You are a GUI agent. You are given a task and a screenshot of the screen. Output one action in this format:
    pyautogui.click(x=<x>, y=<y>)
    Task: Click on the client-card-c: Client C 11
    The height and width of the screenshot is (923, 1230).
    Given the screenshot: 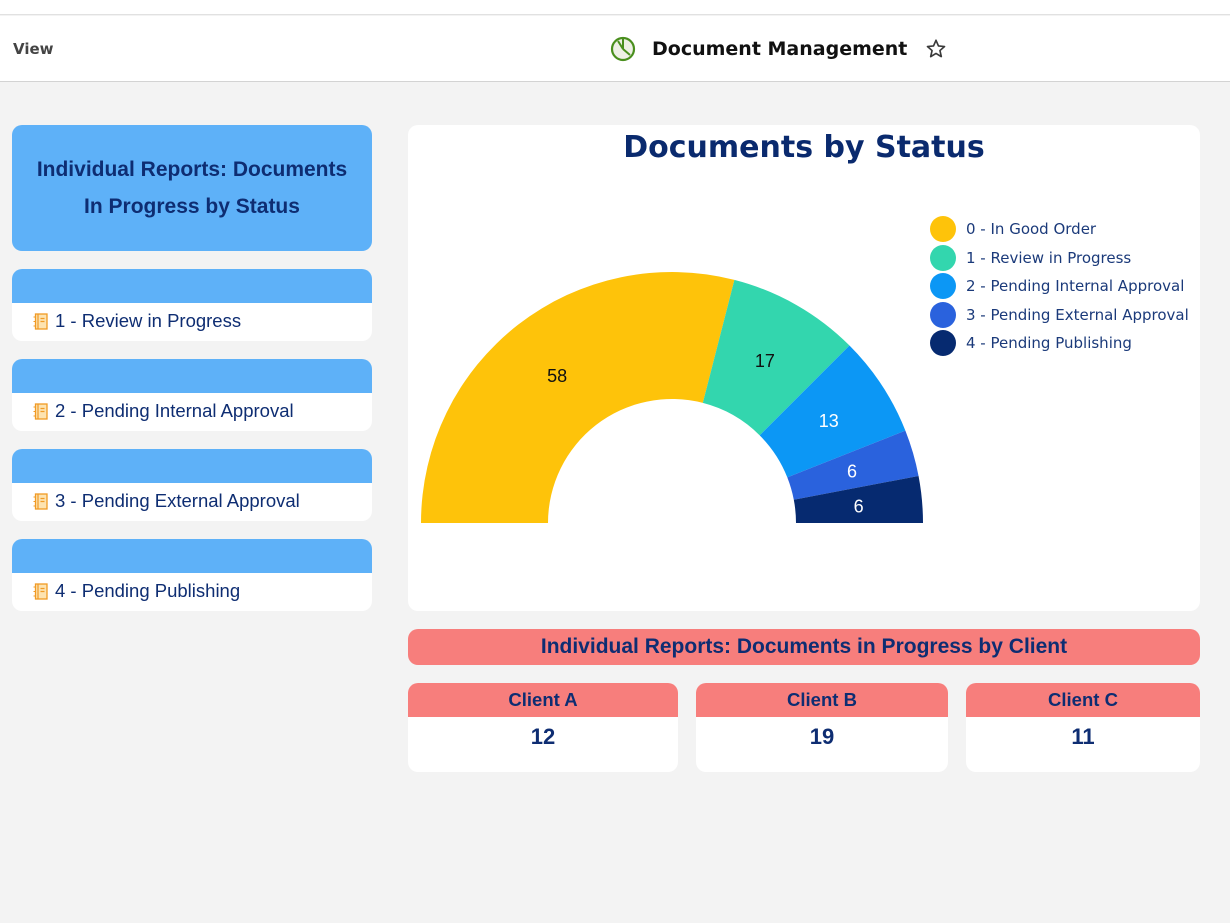 What is the action you would take?
    pyautogui.click(x=1083, y=727)
    